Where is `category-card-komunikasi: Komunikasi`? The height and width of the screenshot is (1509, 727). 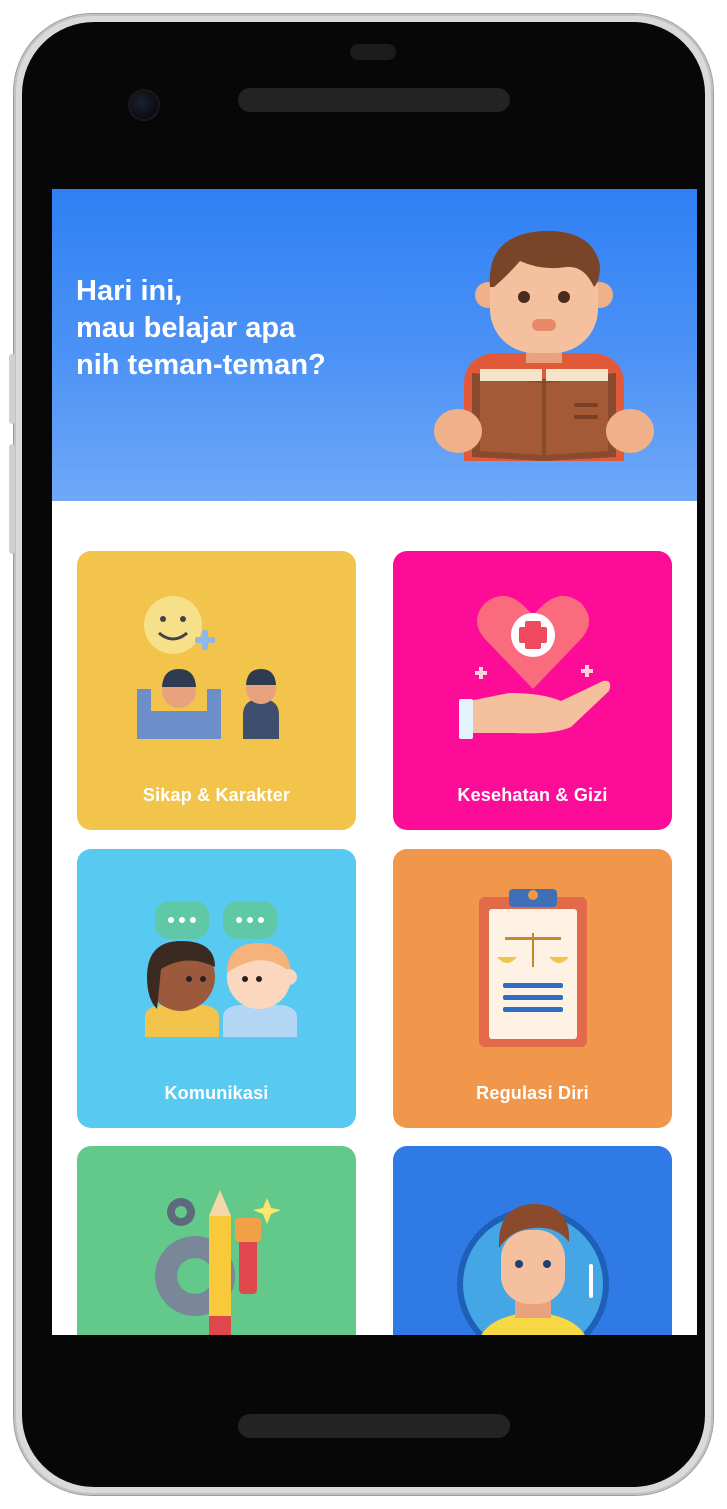
category-card-komunikasi: Komunikasi is located at coordinates (216, 988).